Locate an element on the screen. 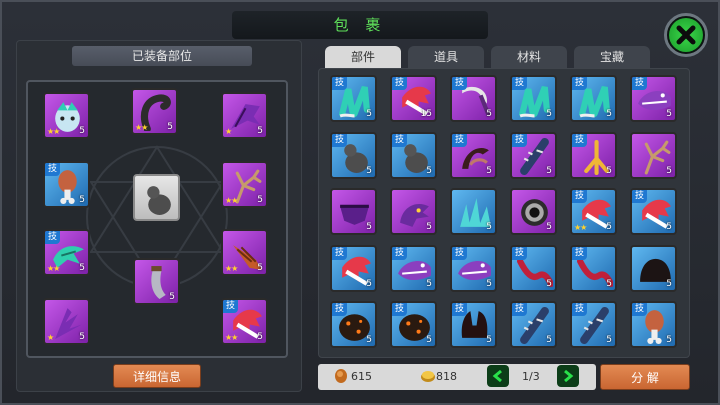 The image size is (720, 405). tab-parts: 部件 is located at coordinates (363, 57).